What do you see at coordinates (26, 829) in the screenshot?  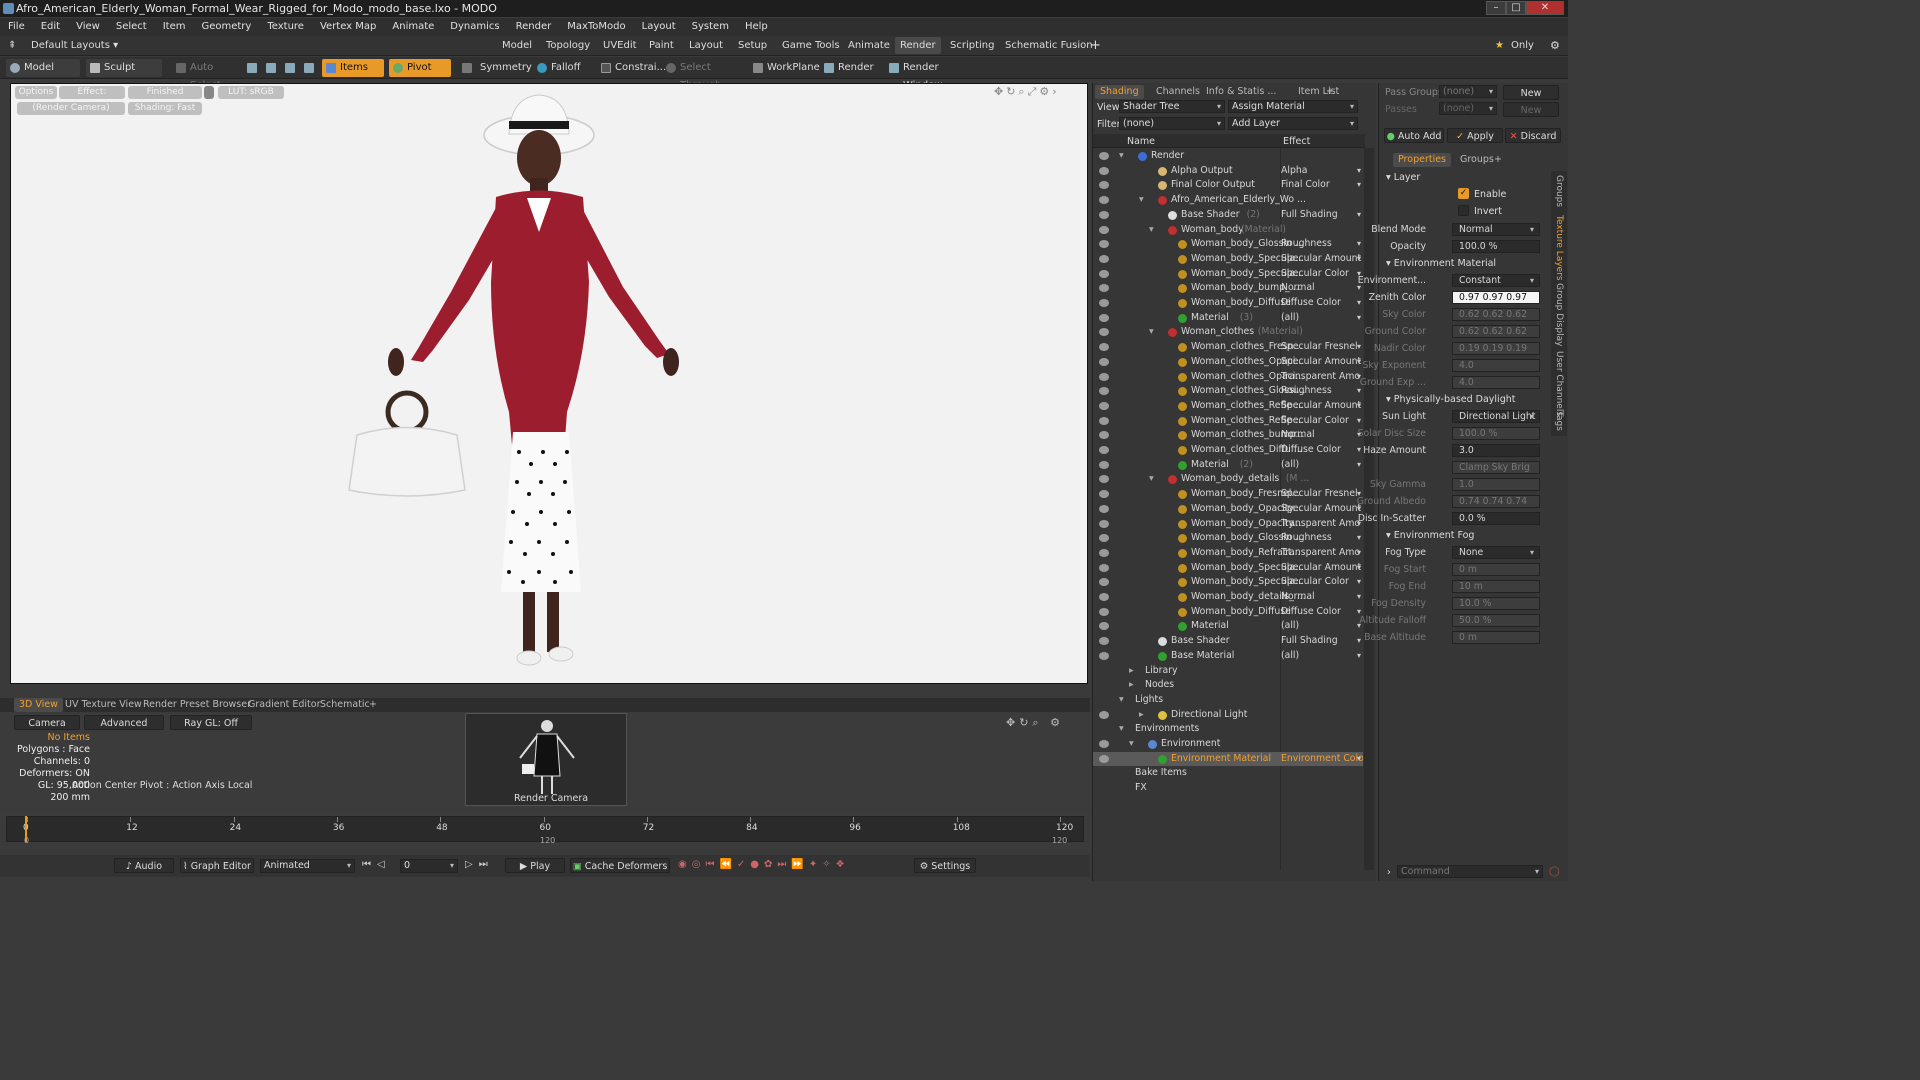 I see `playhead` at bounding box center [26, 829].